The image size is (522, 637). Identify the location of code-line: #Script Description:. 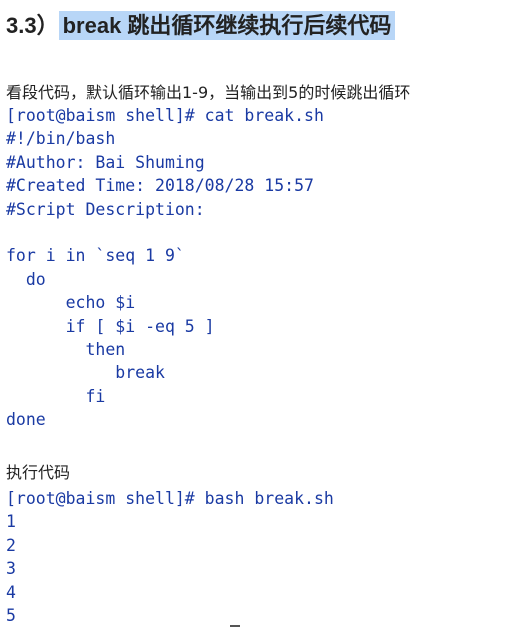
(105, 209).